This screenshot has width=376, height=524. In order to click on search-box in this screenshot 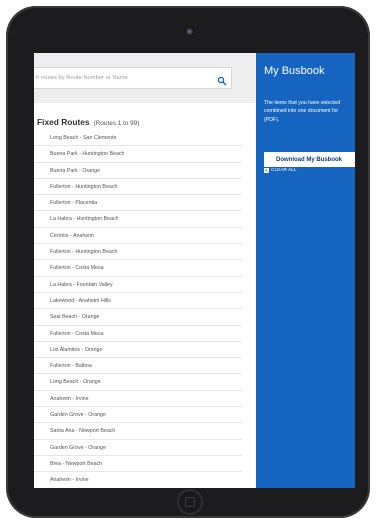, I will do `click(133, 78)`.